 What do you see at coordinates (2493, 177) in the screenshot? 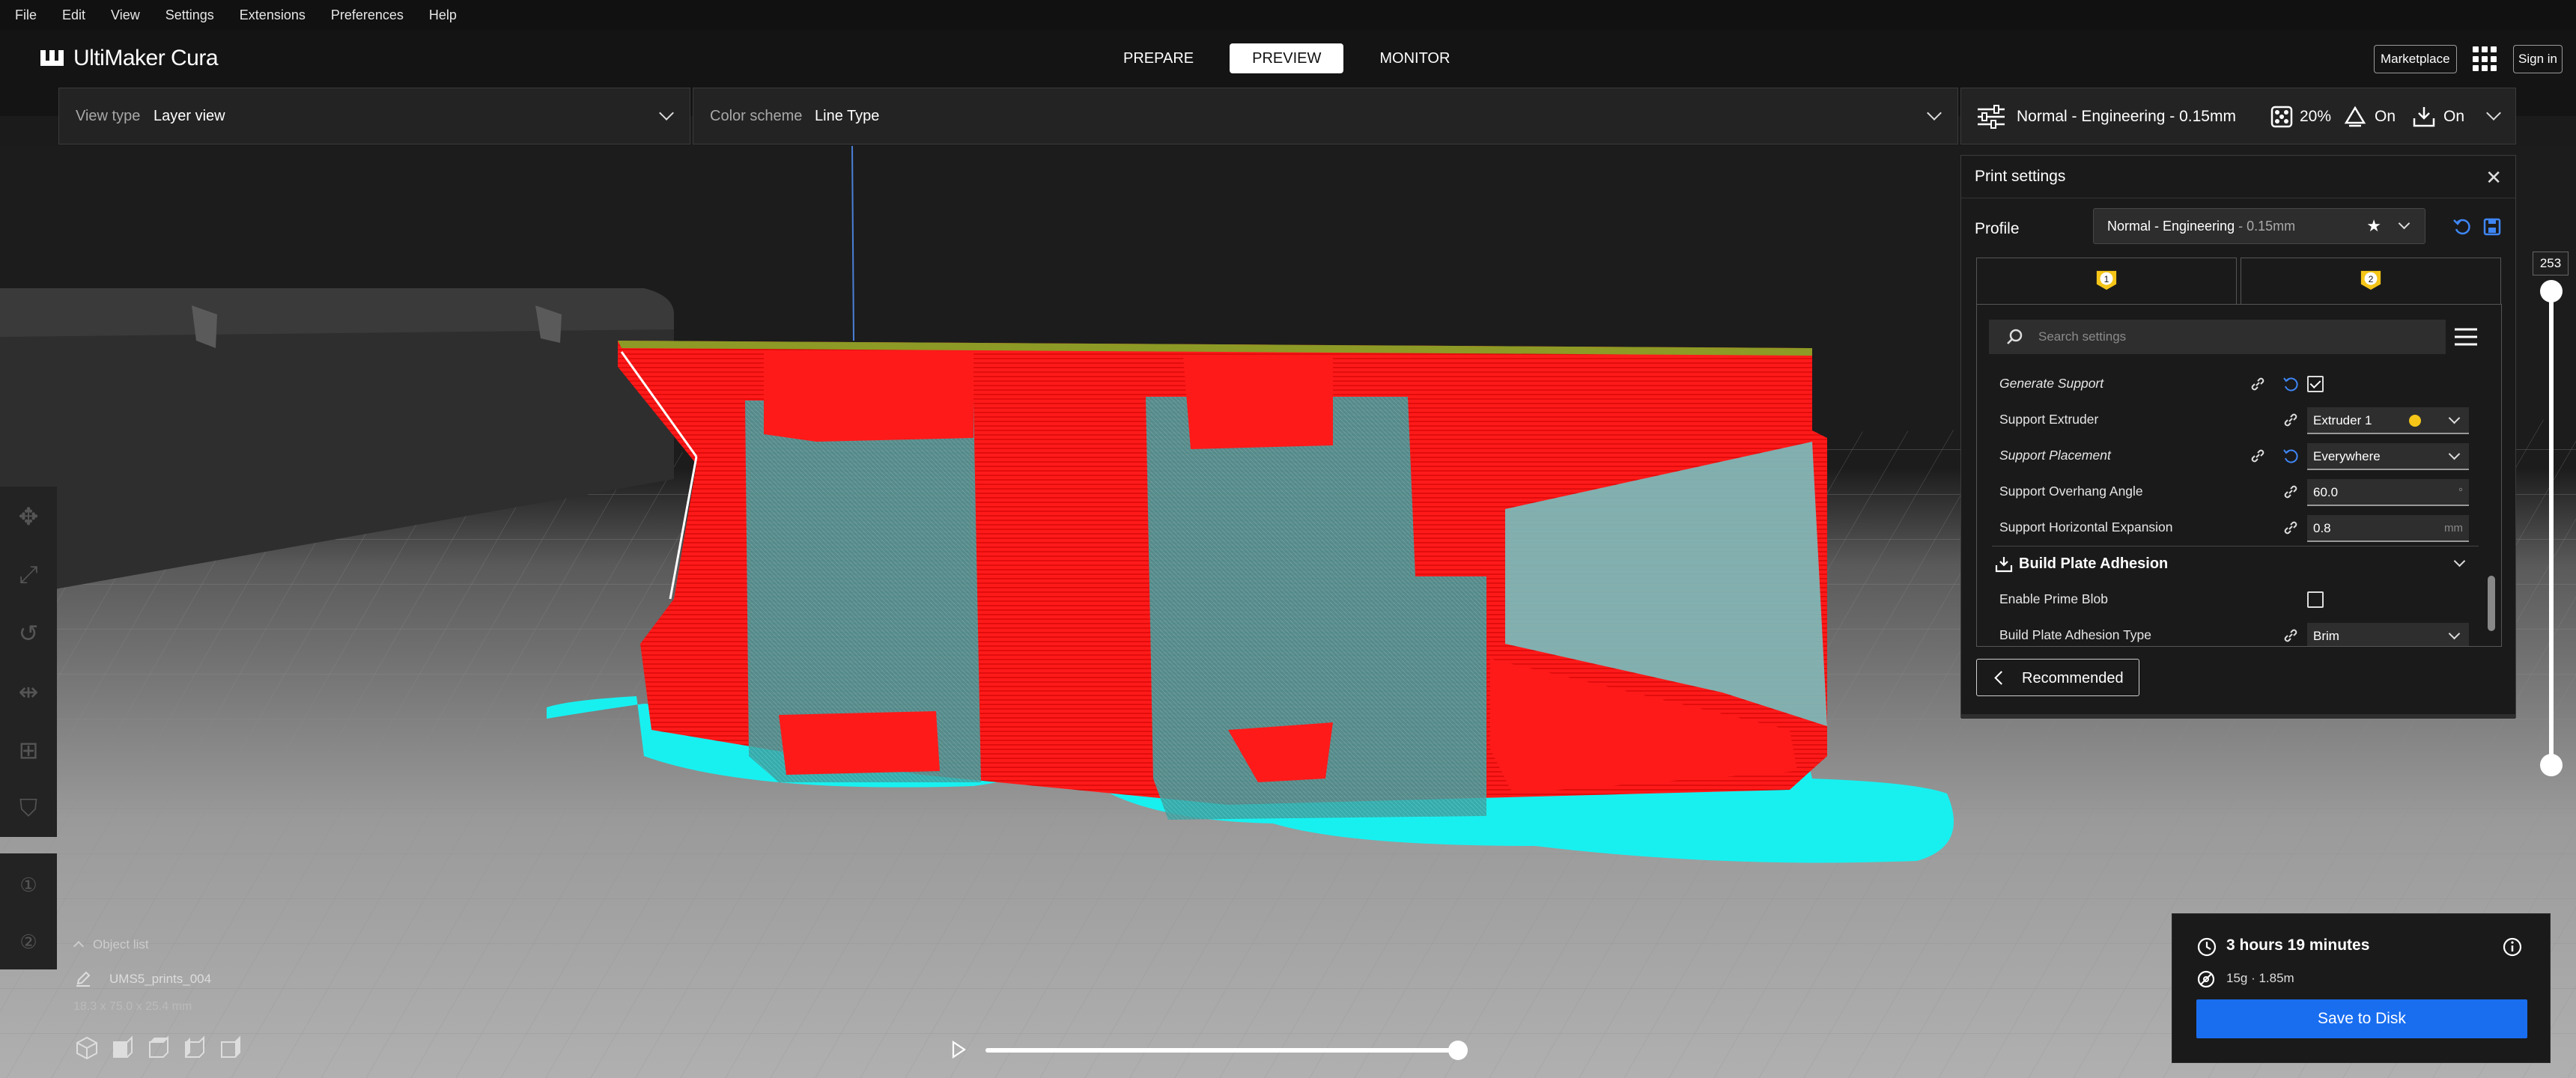
I see `close-icon: ✕` at bounding box center [2493, 177].